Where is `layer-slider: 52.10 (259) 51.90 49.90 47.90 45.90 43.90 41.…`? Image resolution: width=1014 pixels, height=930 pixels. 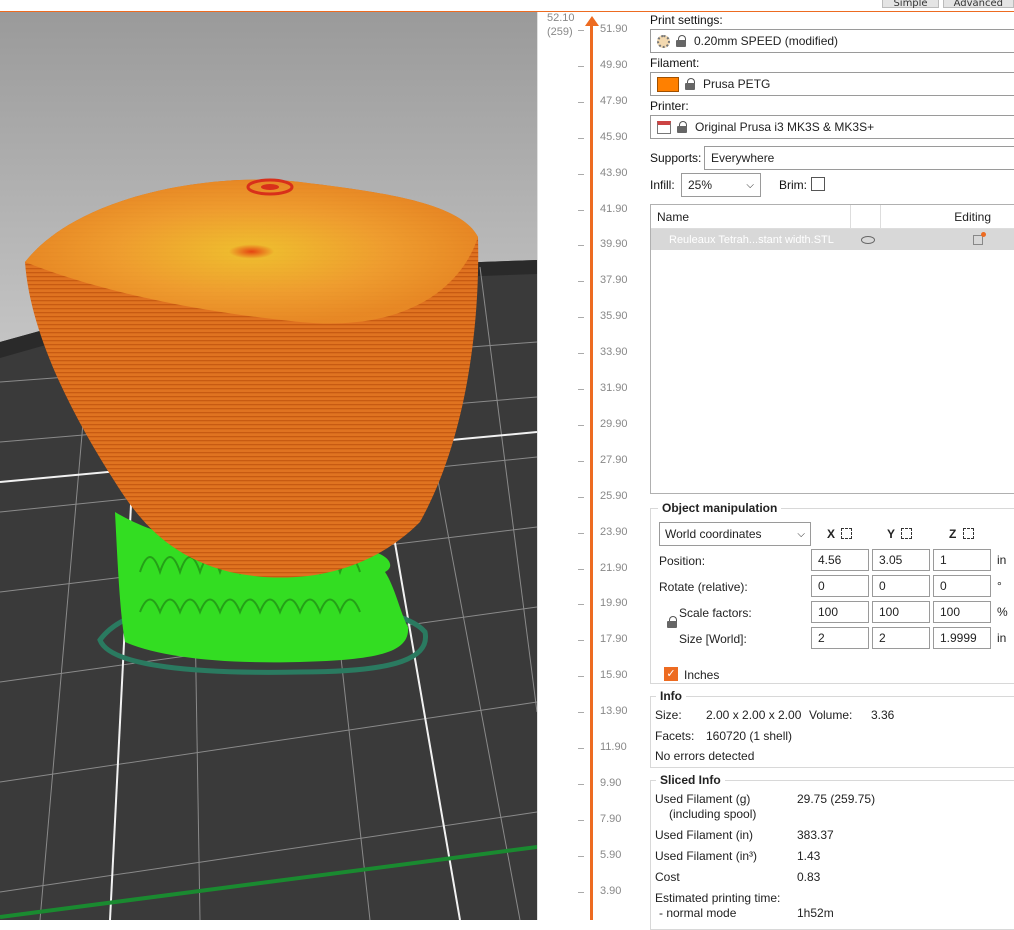 layer-slider: 52.10 (259) 51.90 49.90 47.90 45.90 43.90 41.… is located at coordinates (591, 466).